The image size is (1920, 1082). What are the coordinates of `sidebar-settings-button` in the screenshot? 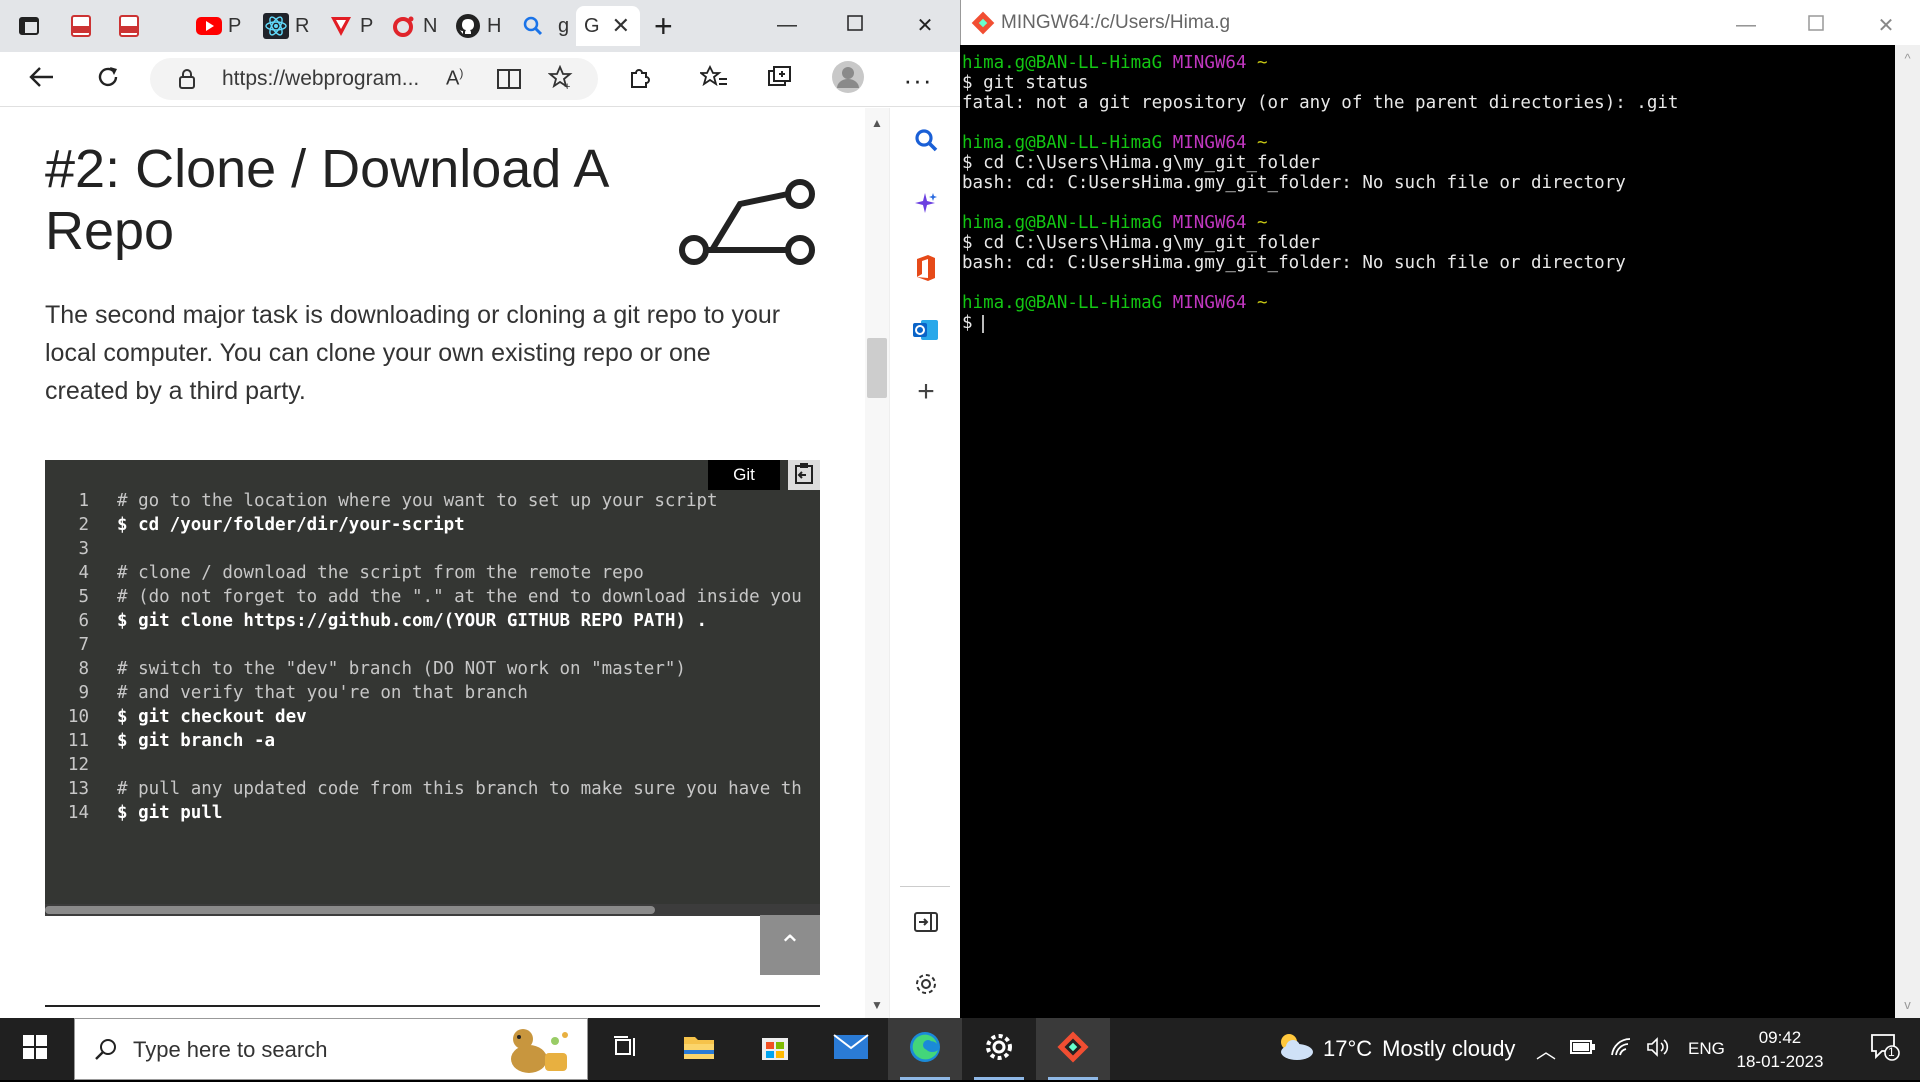 It's located at (926, 986).